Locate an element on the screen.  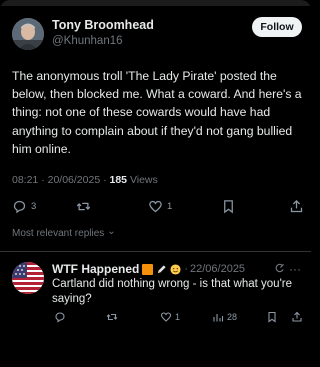
like-button: 1 is located at coordinates (160, 206).